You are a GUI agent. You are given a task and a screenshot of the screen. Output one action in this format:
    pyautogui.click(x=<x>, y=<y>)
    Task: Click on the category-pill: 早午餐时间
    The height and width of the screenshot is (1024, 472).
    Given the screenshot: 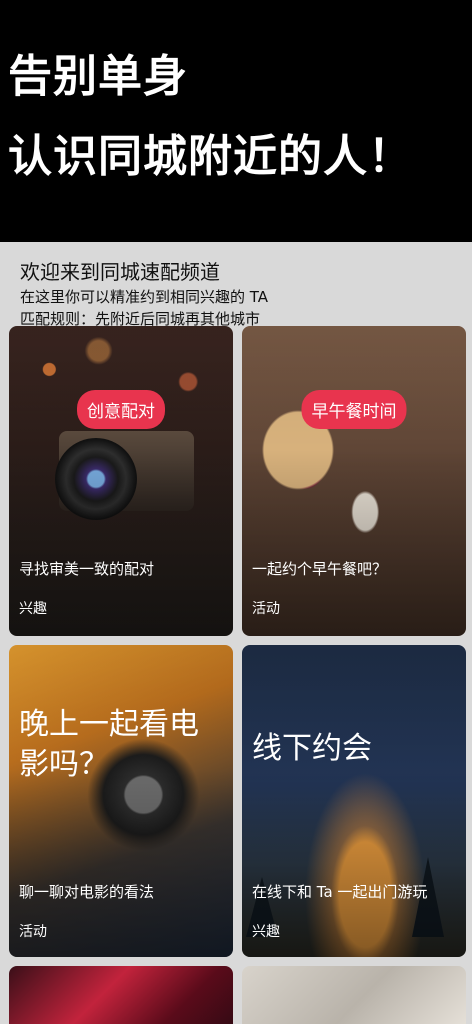 What is the action you would take?
    pyautogui.click(x=354, y=409)
    